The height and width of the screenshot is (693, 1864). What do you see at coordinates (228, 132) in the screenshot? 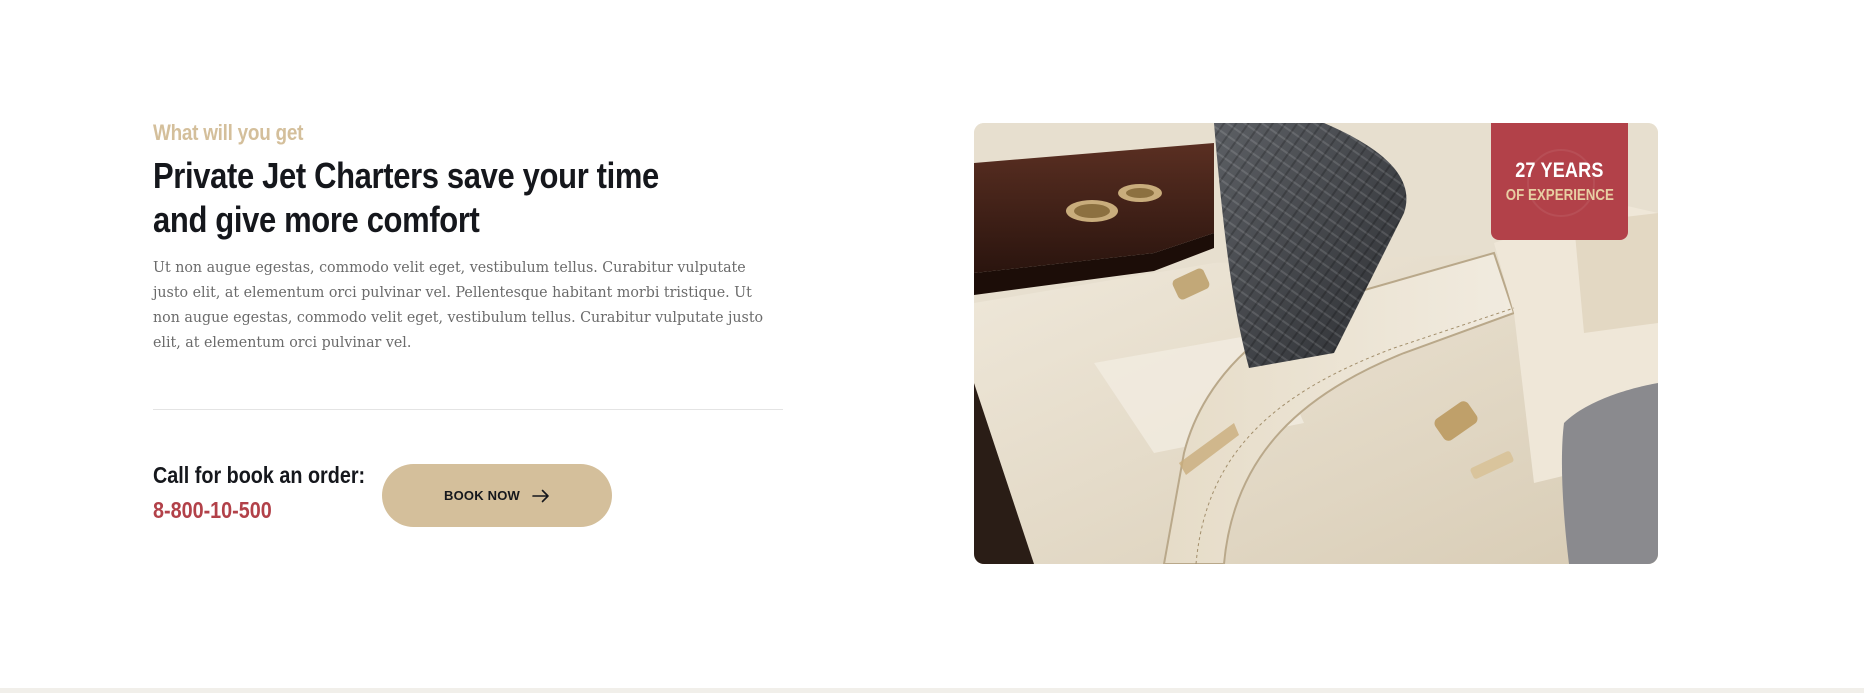
I see `section-eyebrow: What will you get` at bounding box center [228, 132].